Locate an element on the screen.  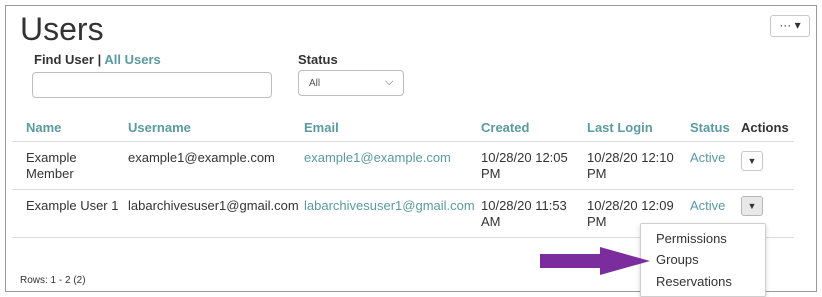
find-user-label: Find User | All Users is located at coordinates (97, 59).